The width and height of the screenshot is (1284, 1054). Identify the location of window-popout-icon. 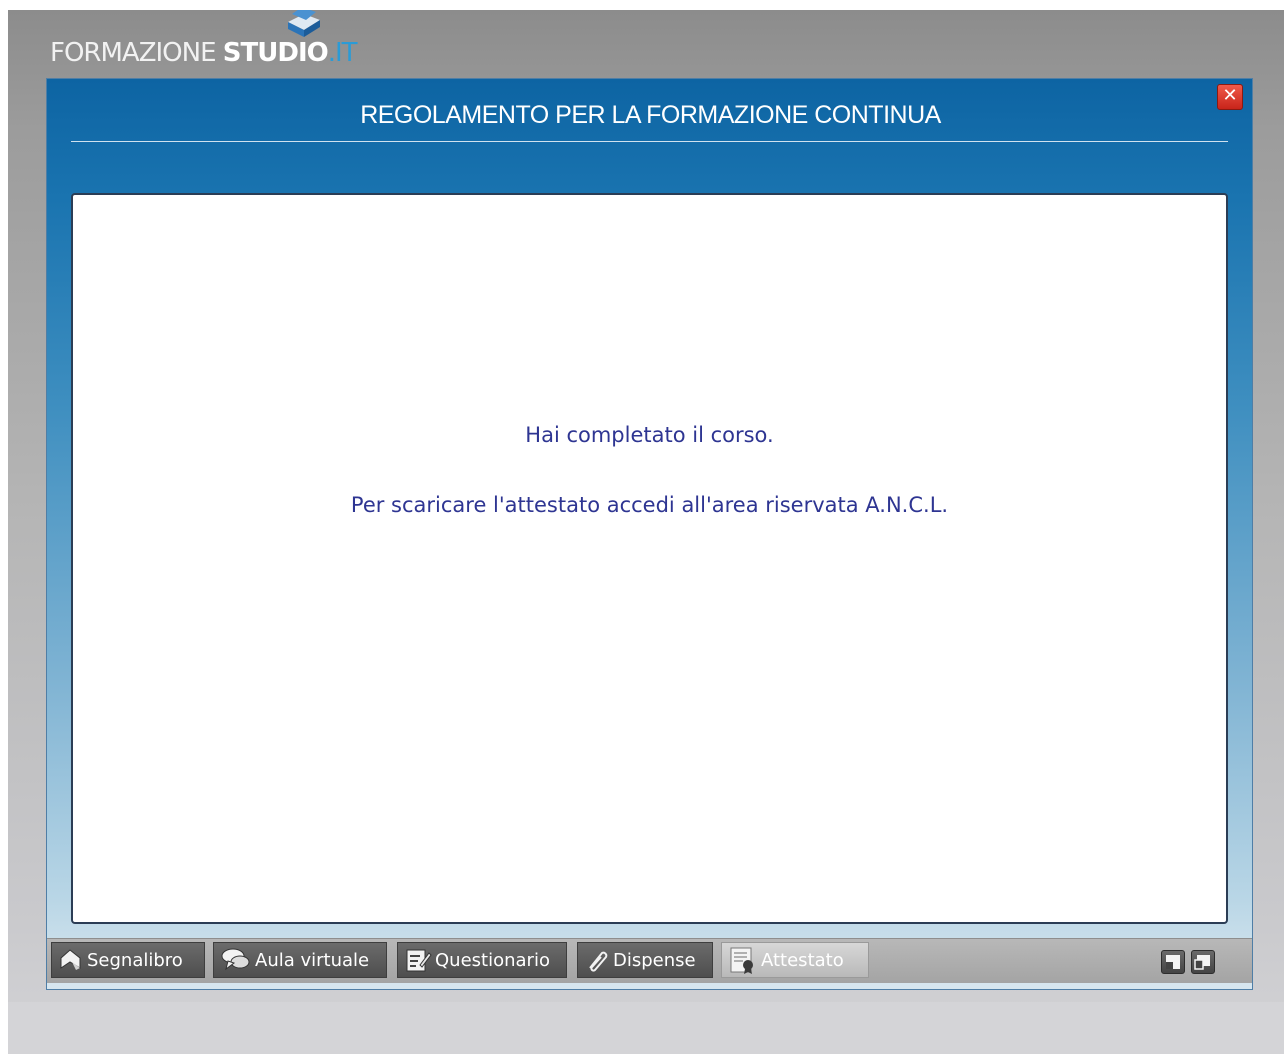
(1202, 962).